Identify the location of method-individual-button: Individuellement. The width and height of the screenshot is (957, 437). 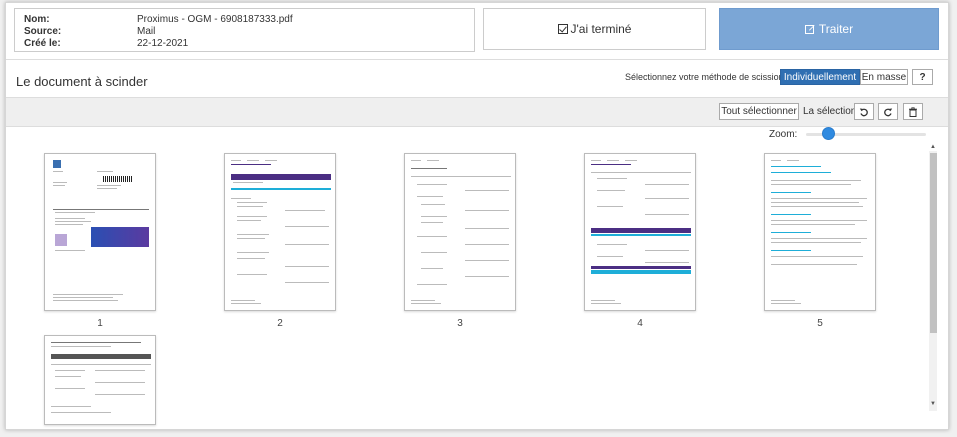
(820, 77).